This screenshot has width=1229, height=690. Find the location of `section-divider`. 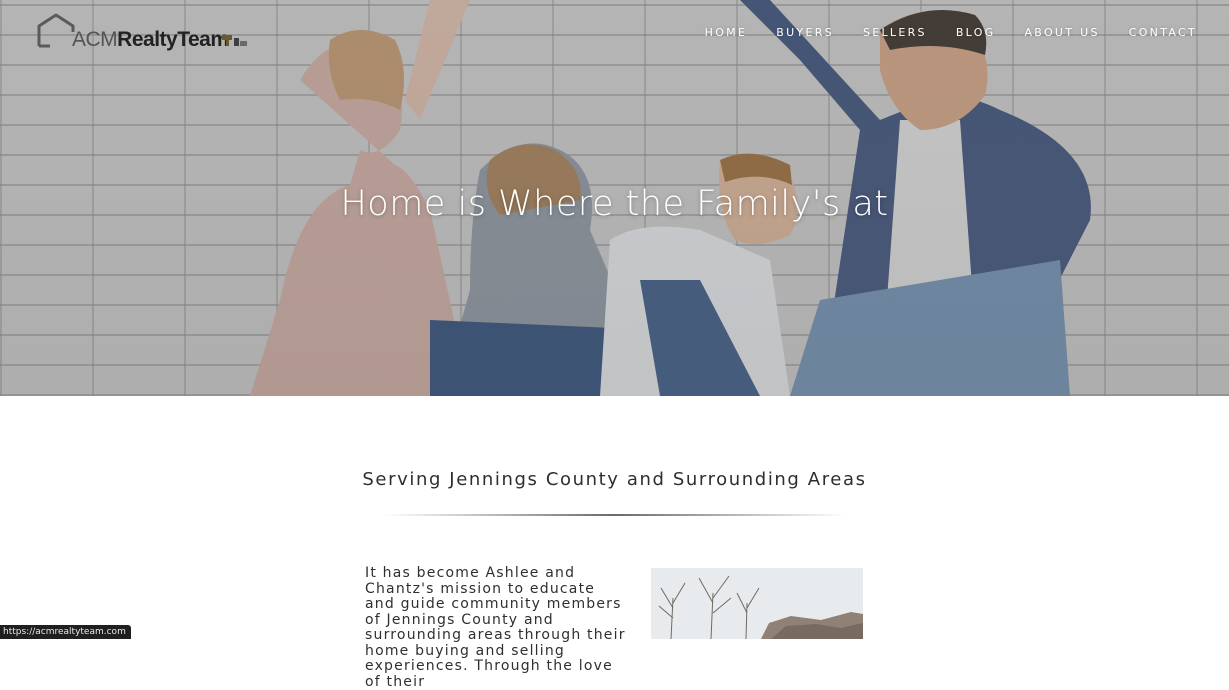

section-divider is located at coordinates (615, 515).